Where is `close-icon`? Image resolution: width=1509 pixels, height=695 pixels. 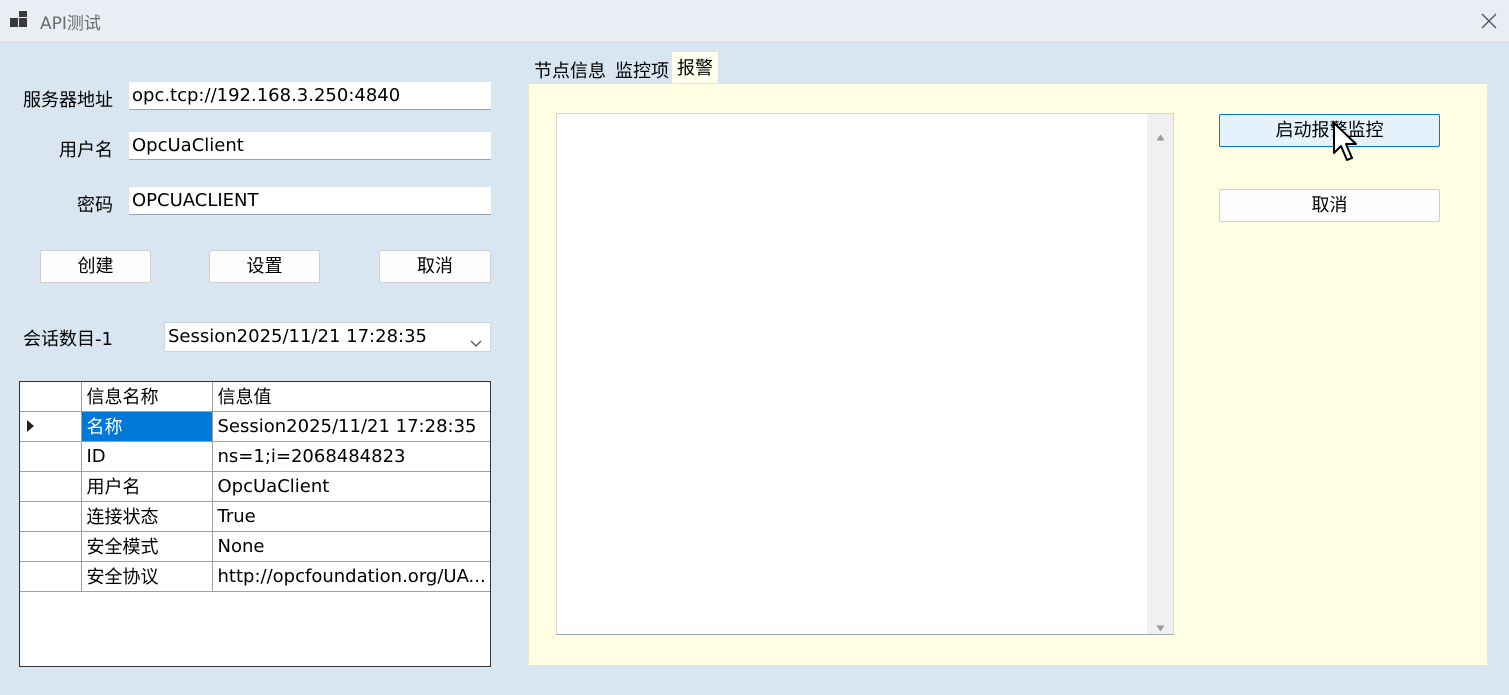
close-icon is located at coordinates (1488, 21).